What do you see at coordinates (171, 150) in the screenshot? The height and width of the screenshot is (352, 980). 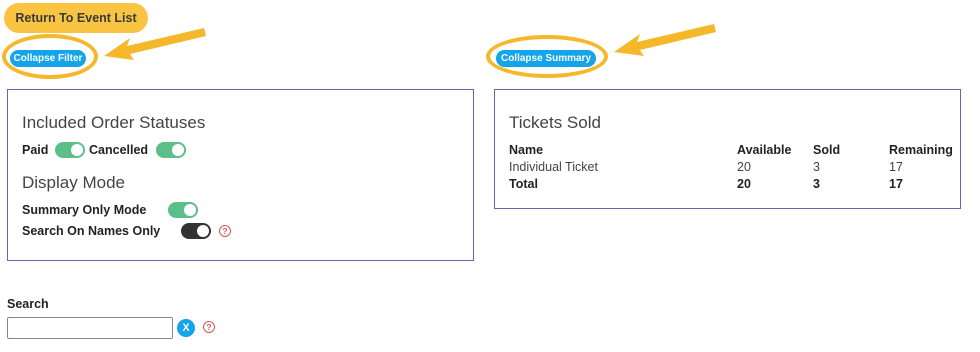 I see `cancelled-toggle` at bounding box center [171, 150].